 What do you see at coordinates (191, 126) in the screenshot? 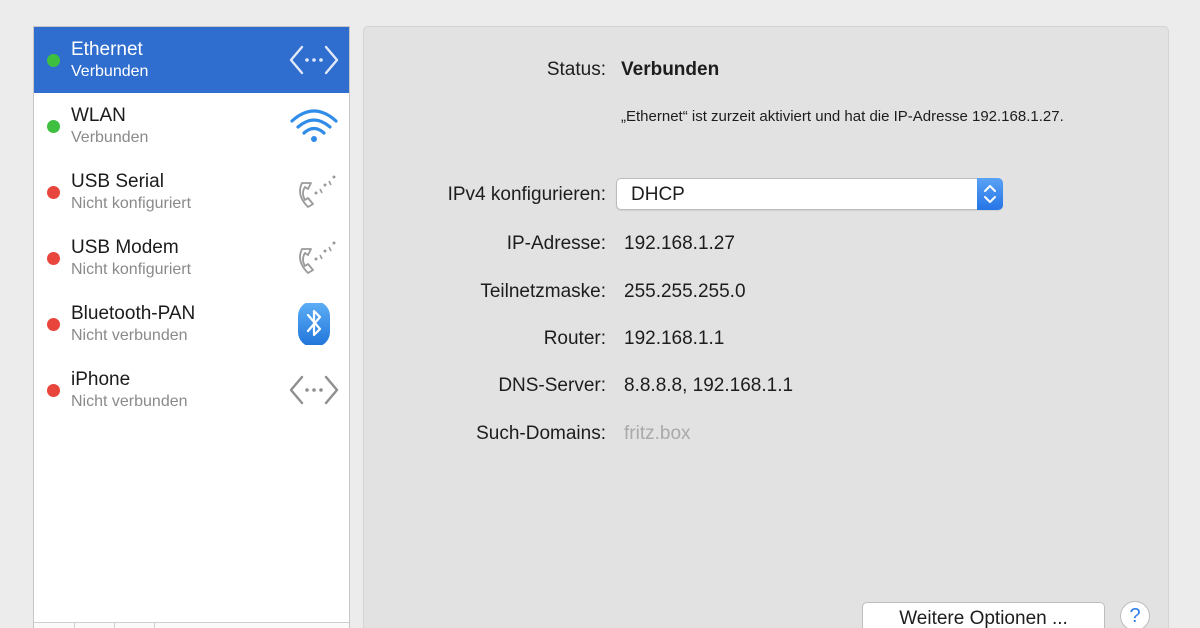
I see `service-item-wlan: WLAN Verbunden` at bounding box center [191, 126].